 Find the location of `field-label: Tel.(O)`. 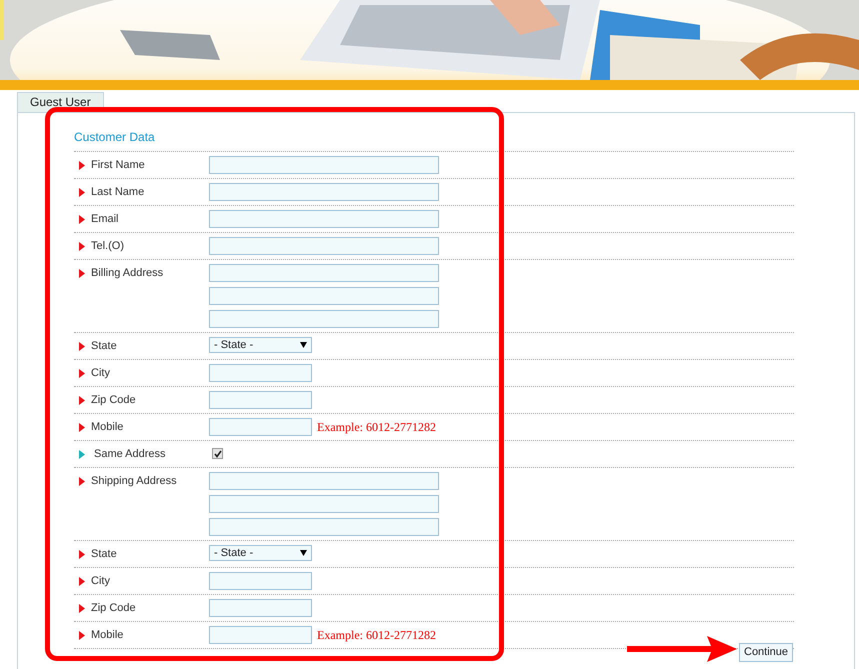

field-label: Tel.(O) is located at coordinates (107, 246).